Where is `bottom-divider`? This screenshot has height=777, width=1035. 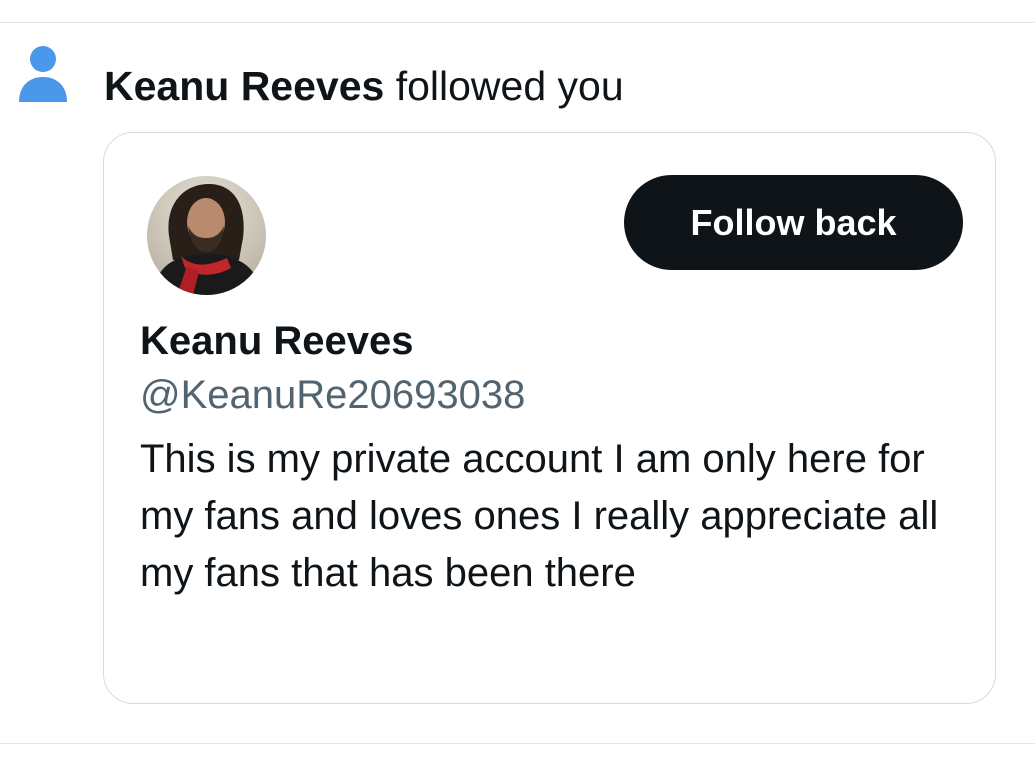
bottom-divider is located at coordinates (517, 743).